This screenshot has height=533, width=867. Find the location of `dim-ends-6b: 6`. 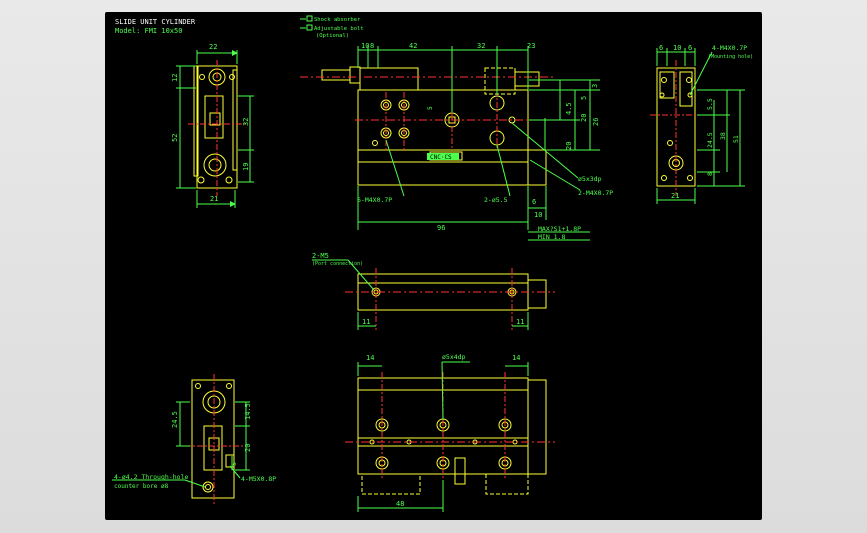

dim-ends-6b: 6 is located at coordinates (690, 48).